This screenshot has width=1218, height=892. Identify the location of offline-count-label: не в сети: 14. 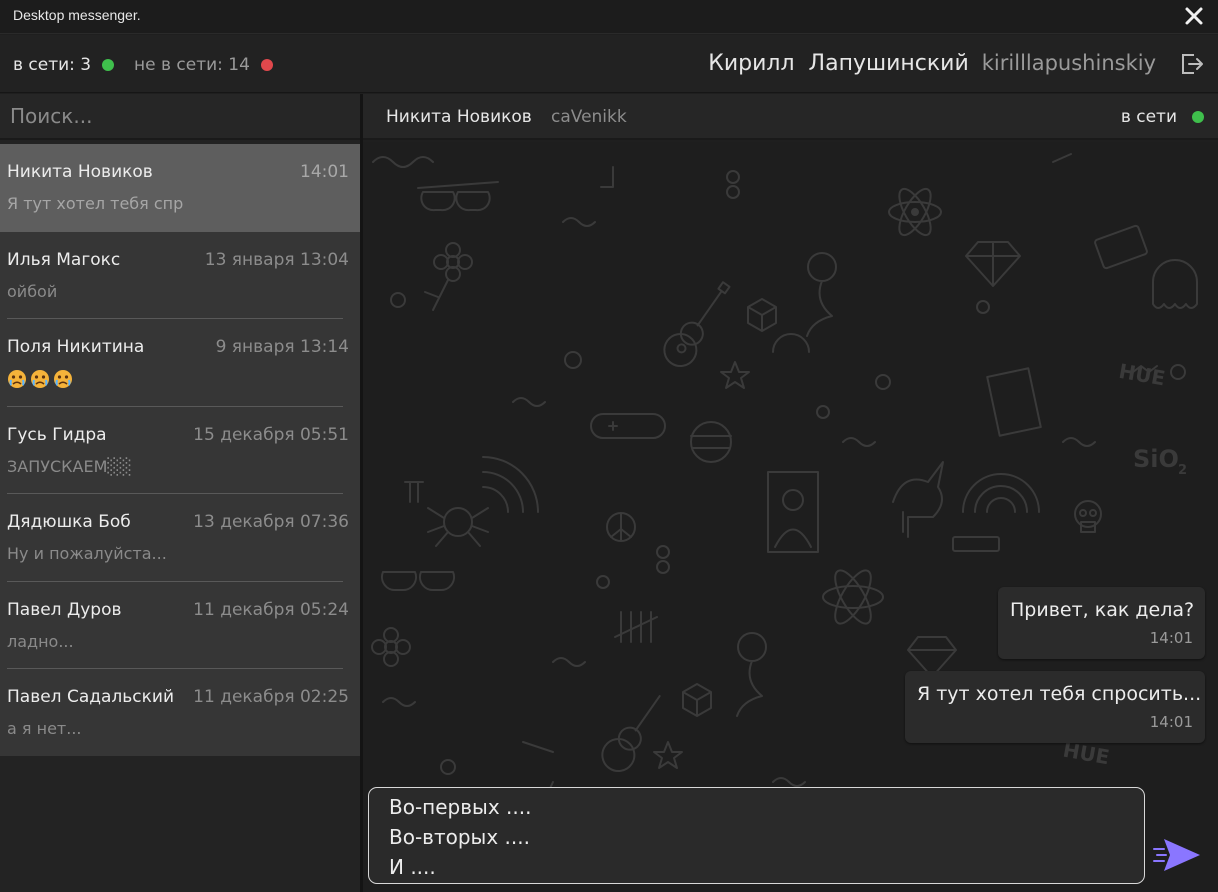
(192, 65).